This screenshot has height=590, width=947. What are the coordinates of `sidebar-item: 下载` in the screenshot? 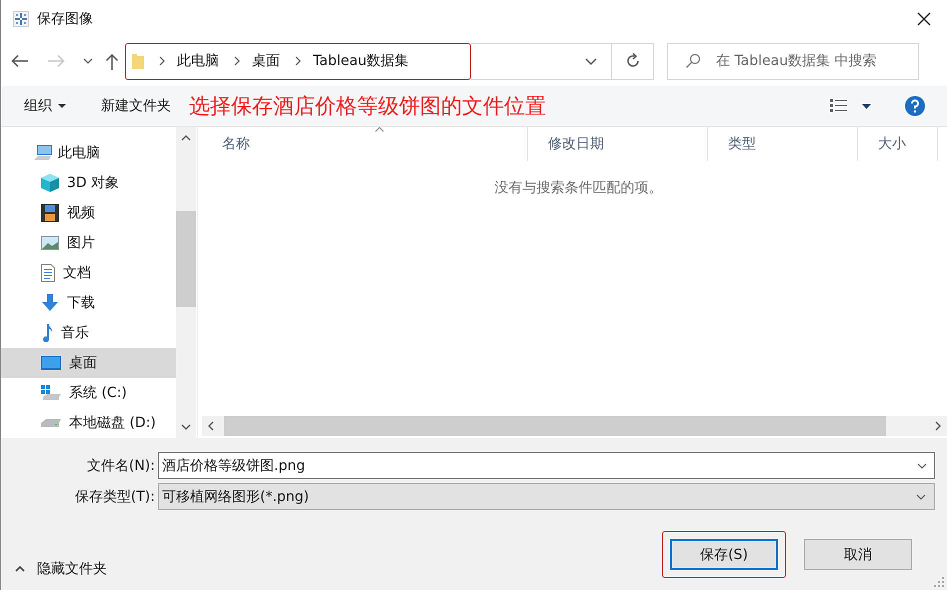 It's located at (88, 303).